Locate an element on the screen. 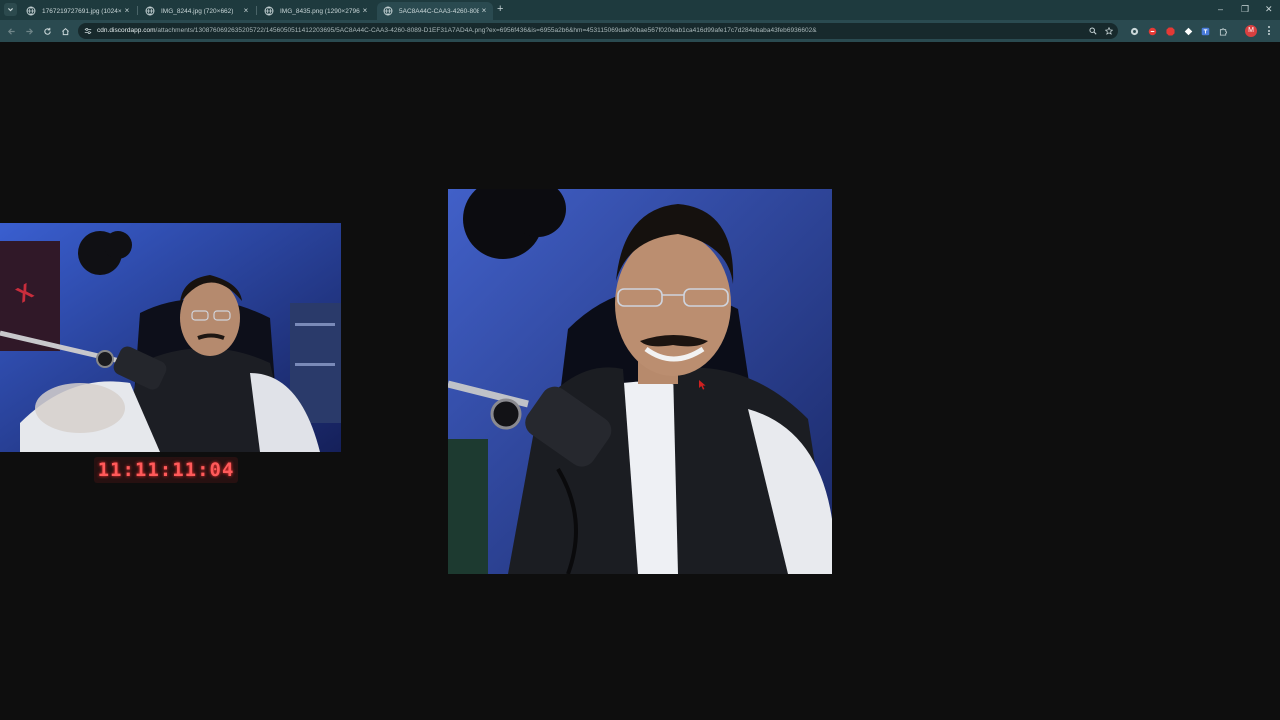 Image resolution: width=1280 pixels, height=720 pixels. tab-title: IMG_8244.jpg (720×662) is located at coordinates (197, 11).